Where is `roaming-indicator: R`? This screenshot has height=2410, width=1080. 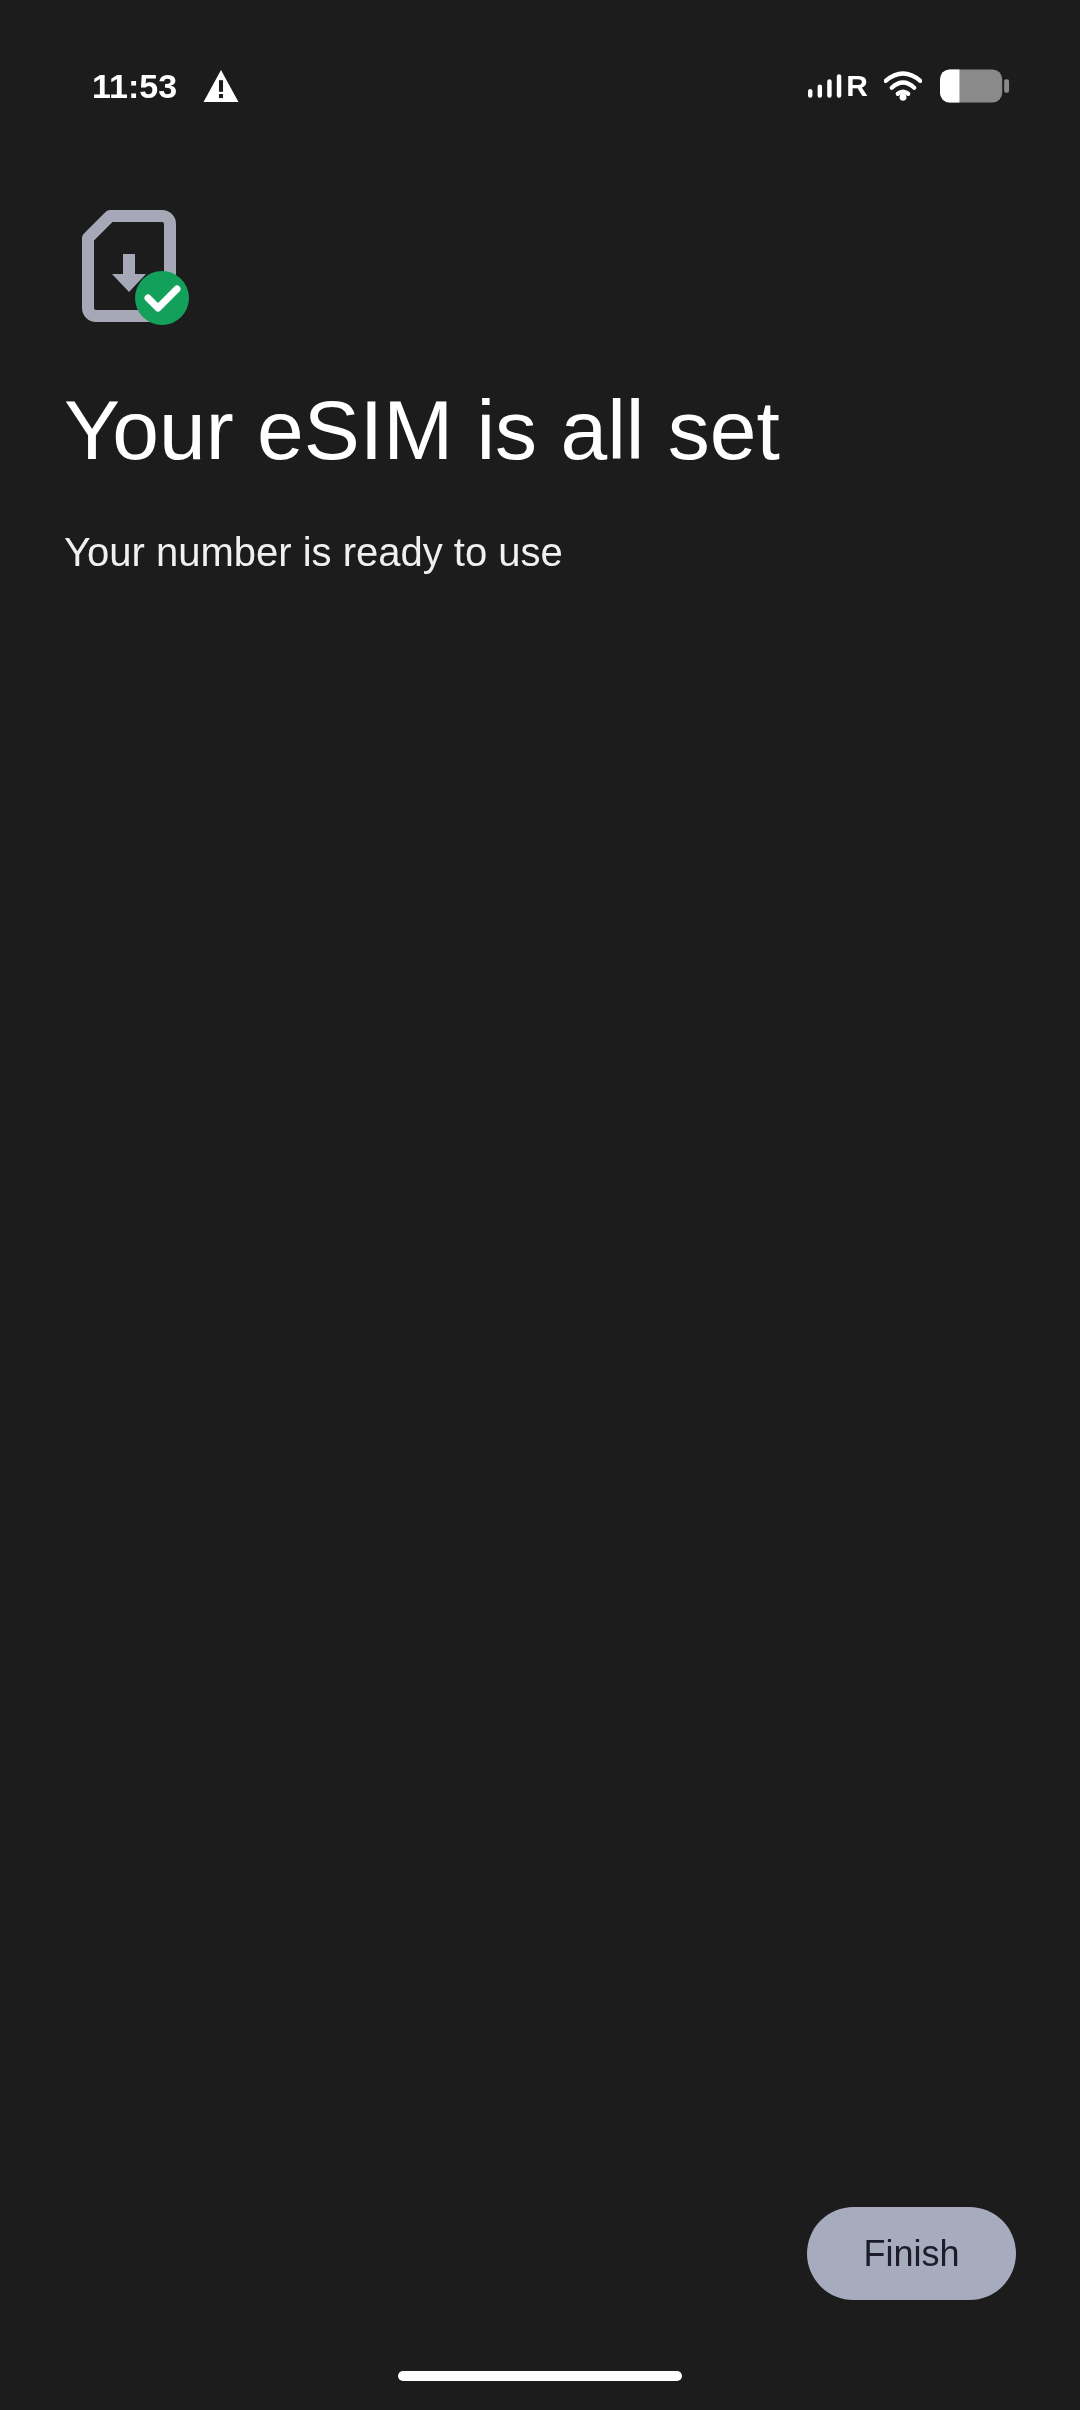 roaming-indicator: R is located at coordinates (857, 86).